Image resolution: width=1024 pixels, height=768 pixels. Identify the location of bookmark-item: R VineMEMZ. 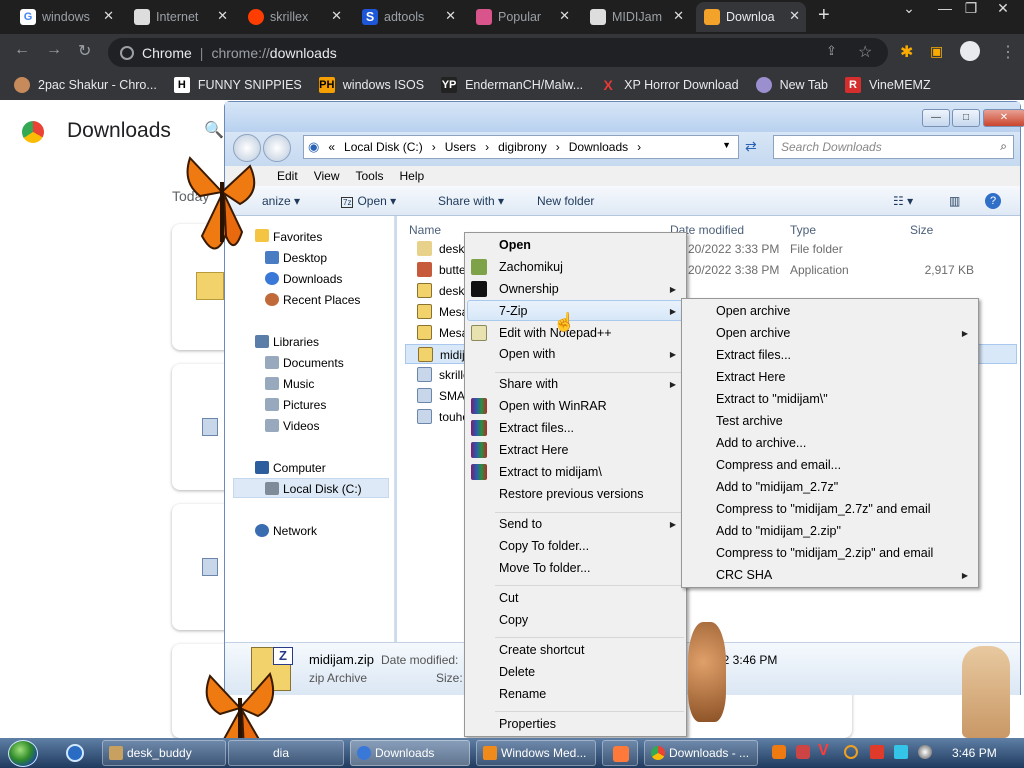
(888, 85).